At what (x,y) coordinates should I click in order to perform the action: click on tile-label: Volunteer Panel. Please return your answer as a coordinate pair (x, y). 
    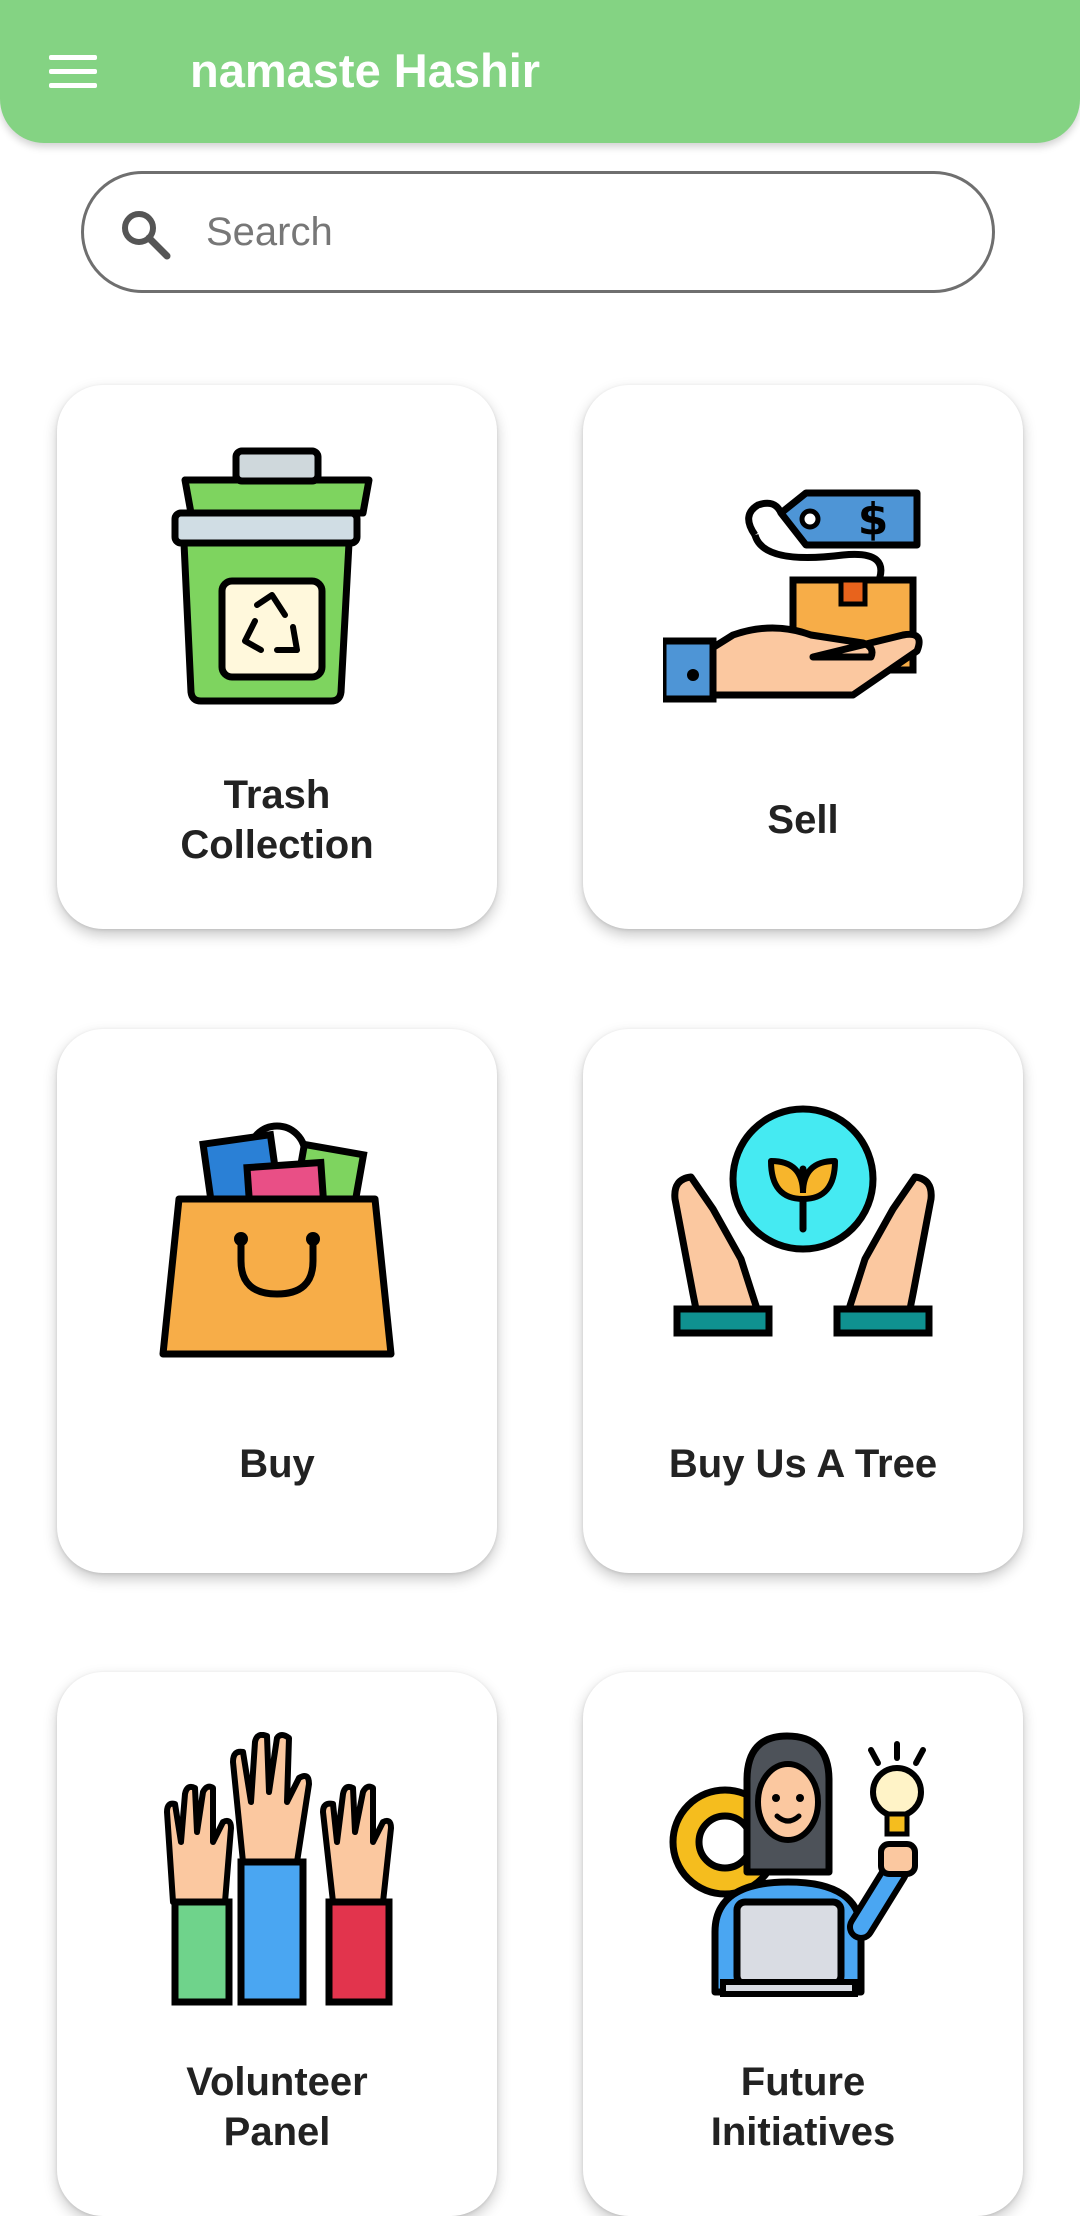
    Looking at the image, I should click on (277, 2107).